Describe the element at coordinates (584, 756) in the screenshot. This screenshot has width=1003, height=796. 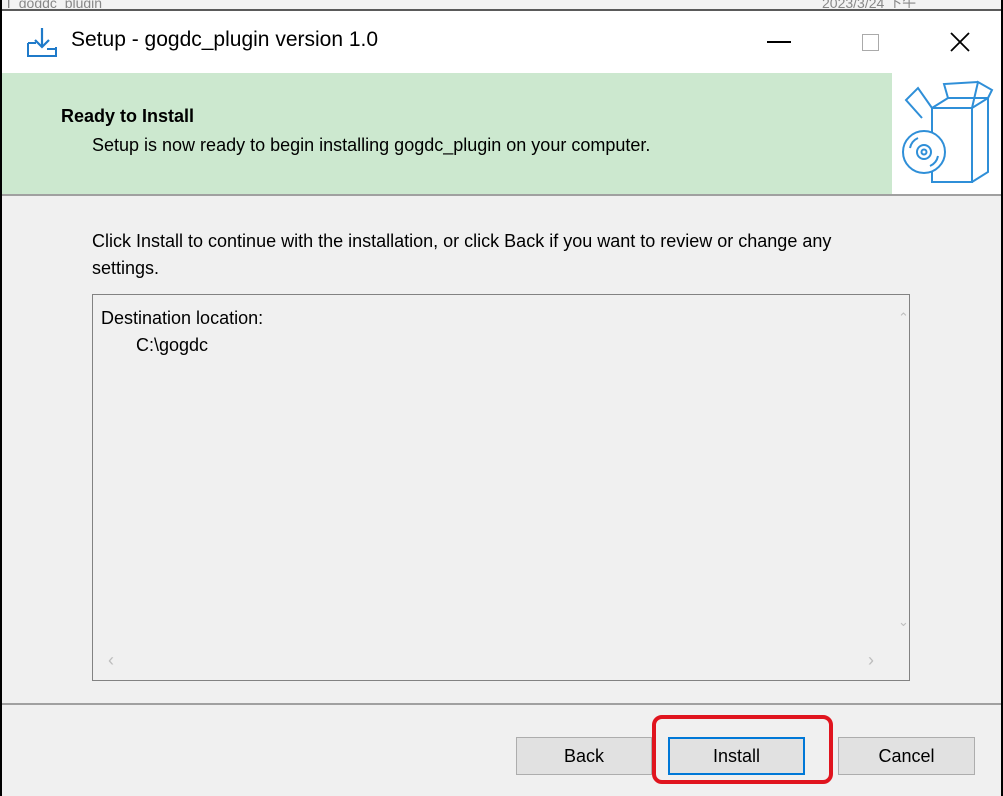
I see `back-button: Back` at that location.